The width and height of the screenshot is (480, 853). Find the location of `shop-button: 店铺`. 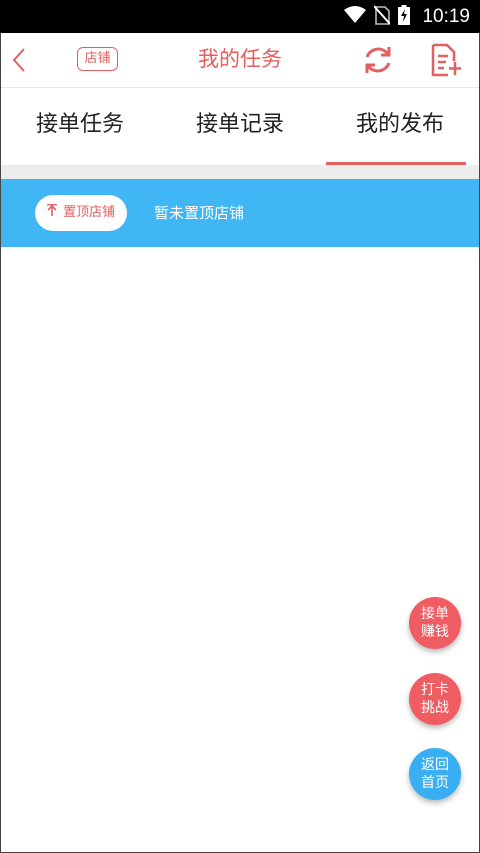

shop-button: 店铺 is located at coordinates (97, 59).